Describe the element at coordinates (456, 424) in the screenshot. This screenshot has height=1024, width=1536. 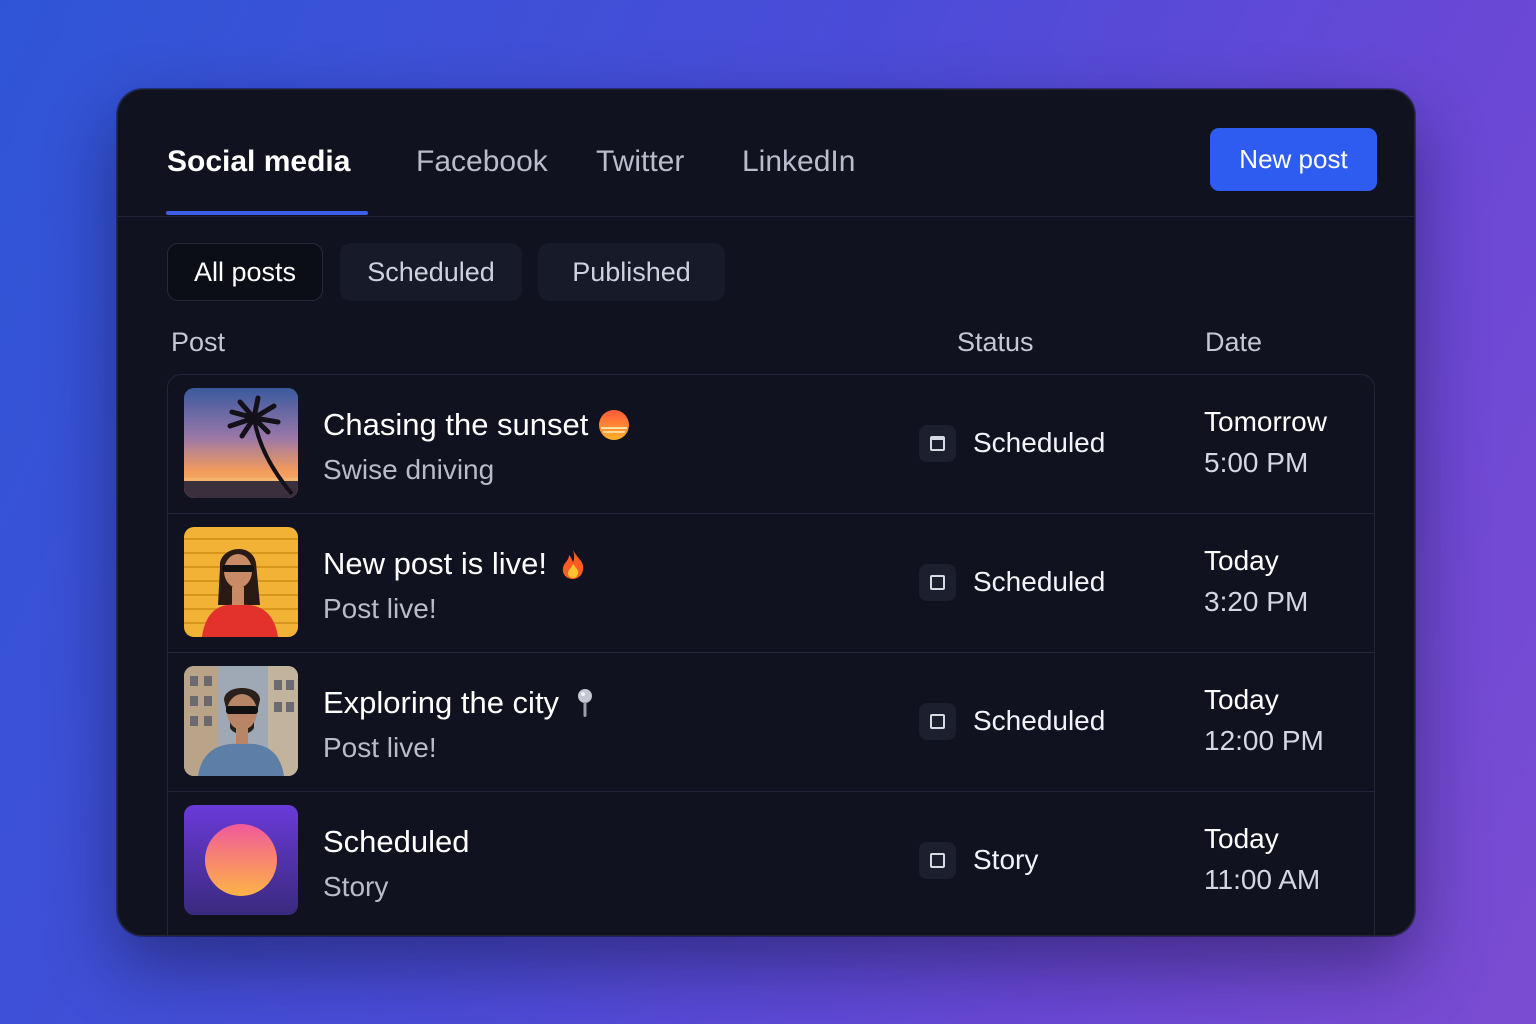
I see `post-title-text: Chasing the sunset` at that location.